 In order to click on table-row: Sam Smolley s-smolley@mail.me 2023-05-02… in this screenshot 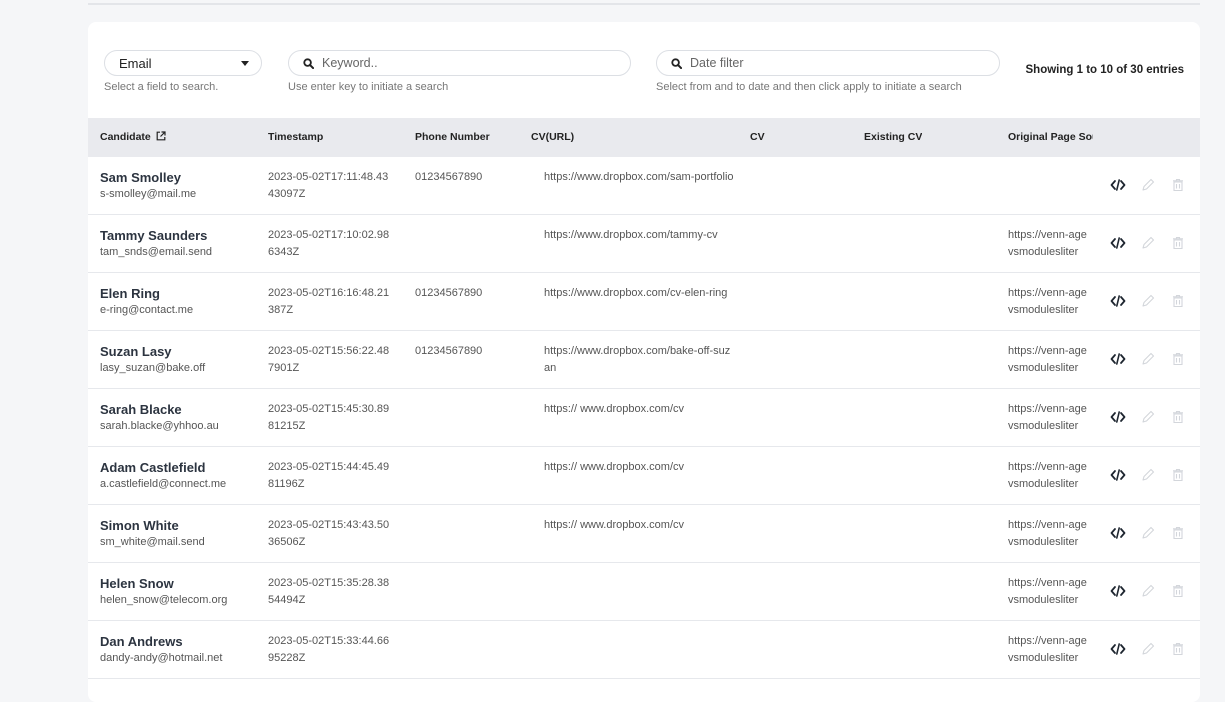, I will do `click(644, 186)`.